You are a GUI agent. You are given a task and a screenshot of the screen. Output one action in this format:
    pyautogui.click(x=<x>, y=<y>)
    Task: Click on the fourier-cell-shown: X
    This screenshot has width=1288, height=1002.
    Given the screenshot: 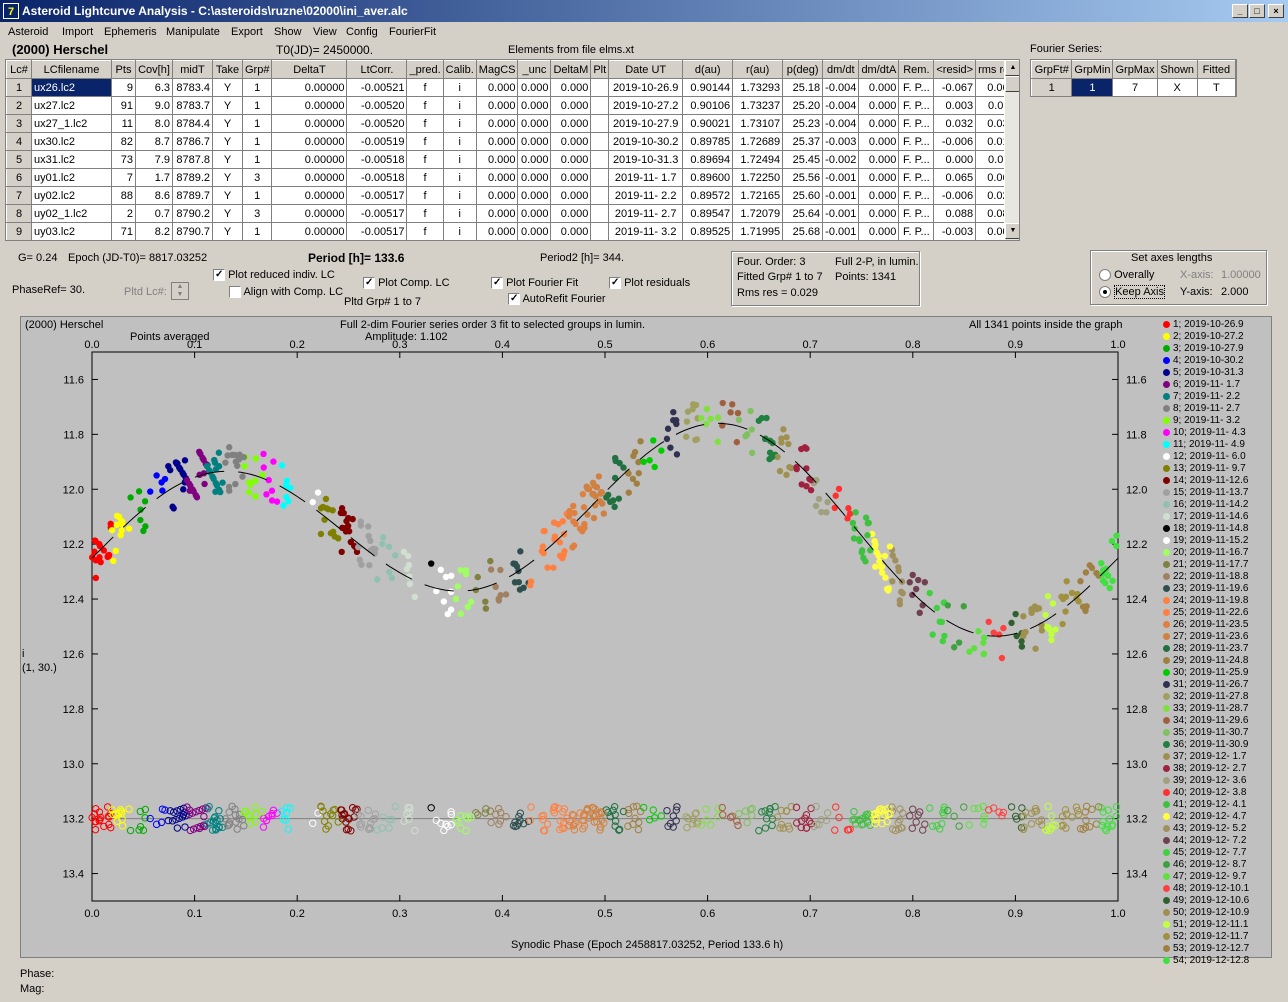 What is the action you would take?
    pyautogui.click(x=1177, y=87)
    